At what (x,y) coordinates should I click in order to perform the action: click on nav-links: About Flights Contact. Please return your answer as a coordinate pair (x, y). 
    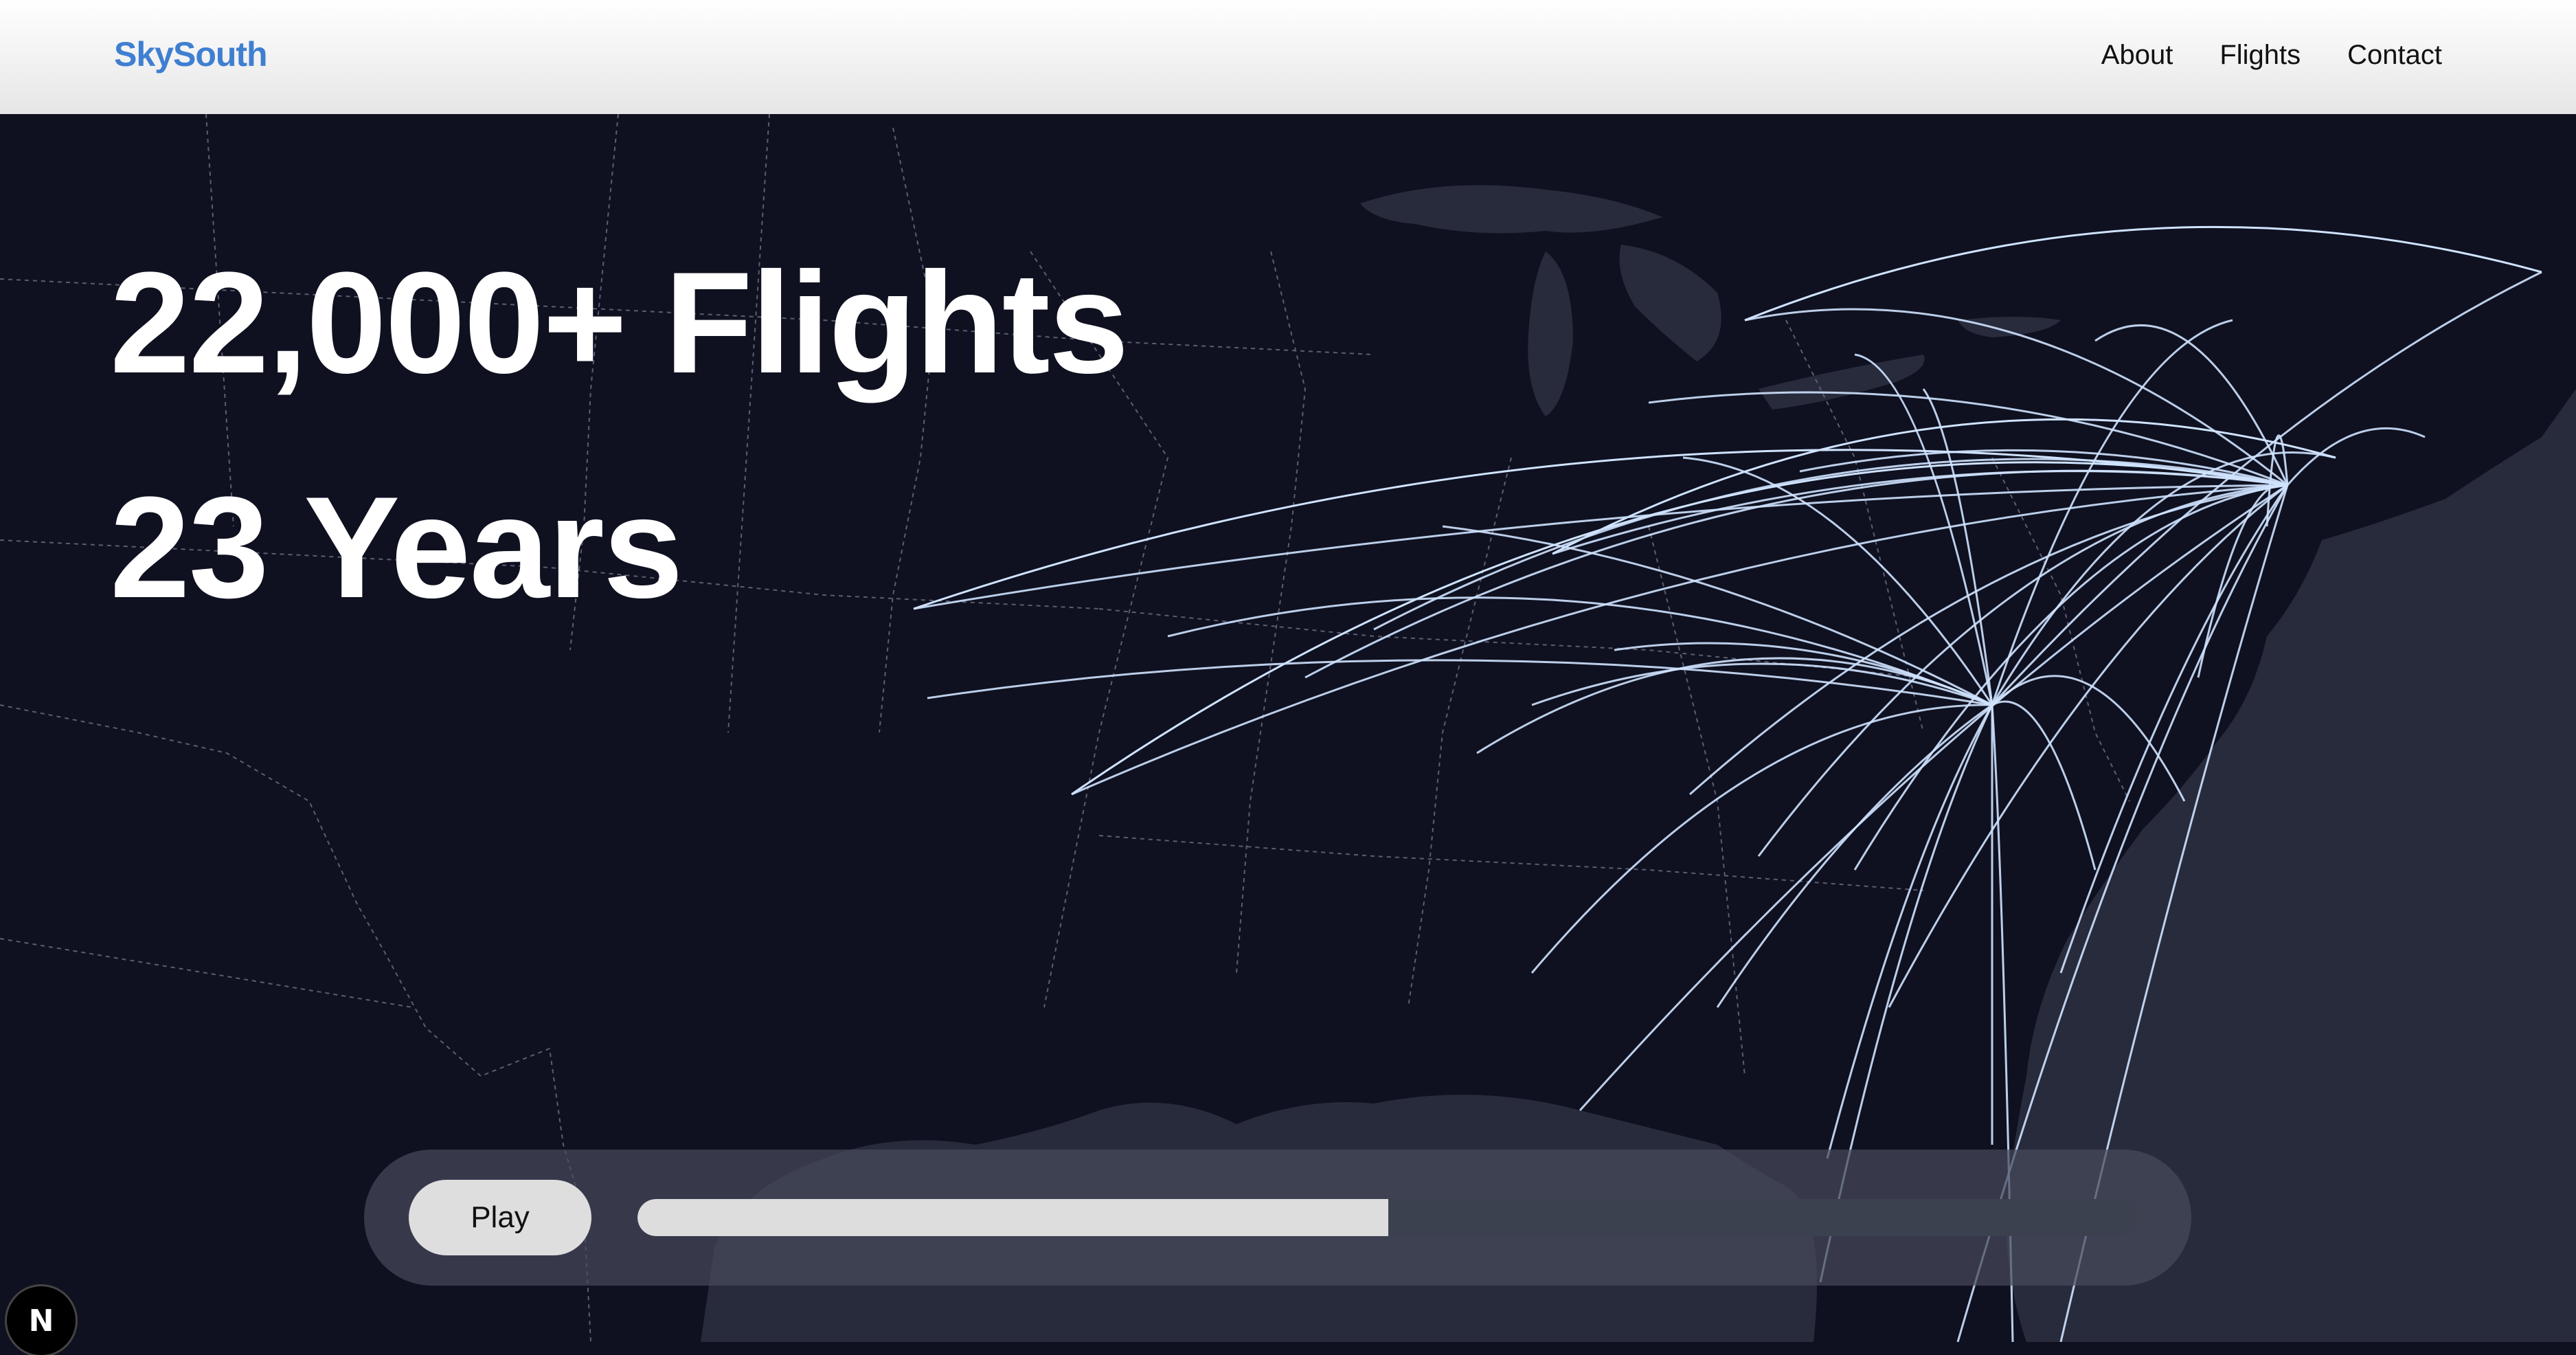
    Looking at the image, I should click on (2271, 55).